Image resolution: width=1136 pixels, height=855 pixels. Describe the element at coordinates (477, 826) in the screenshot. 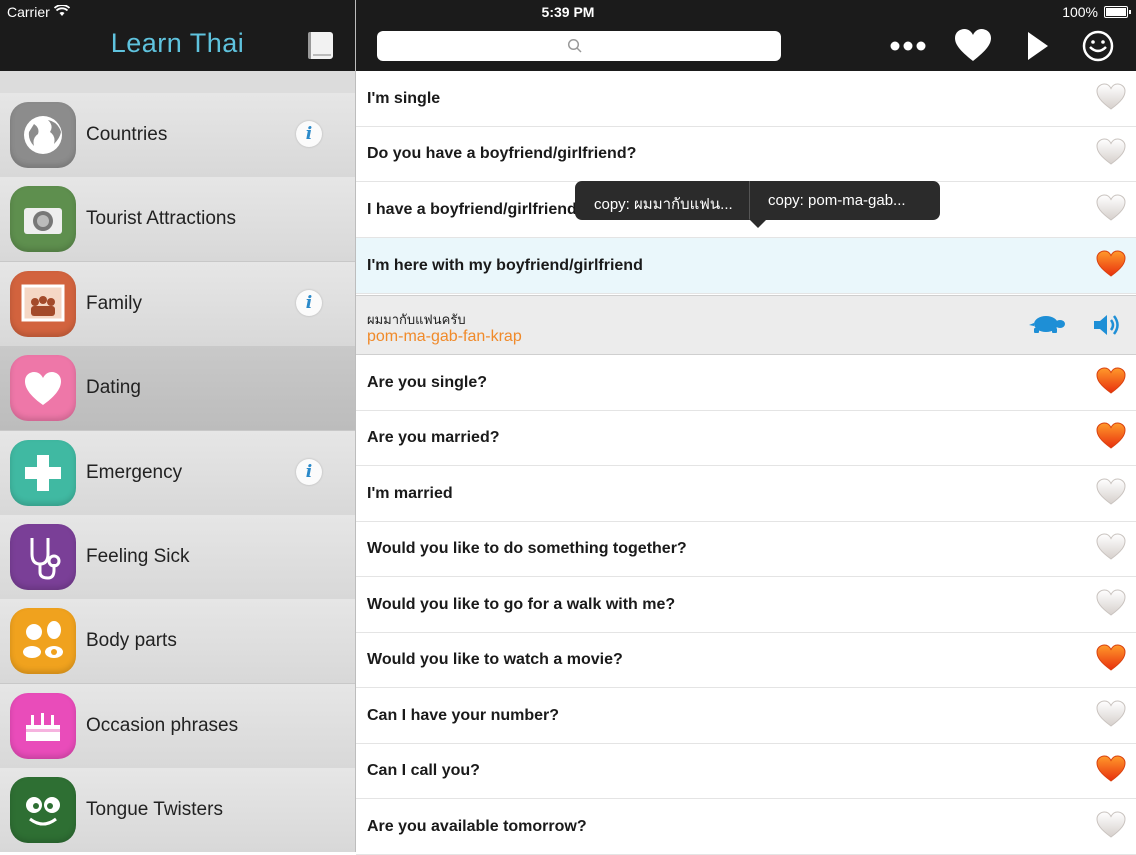

I see `phrase-text: Are you available tomorrow?` at that location.